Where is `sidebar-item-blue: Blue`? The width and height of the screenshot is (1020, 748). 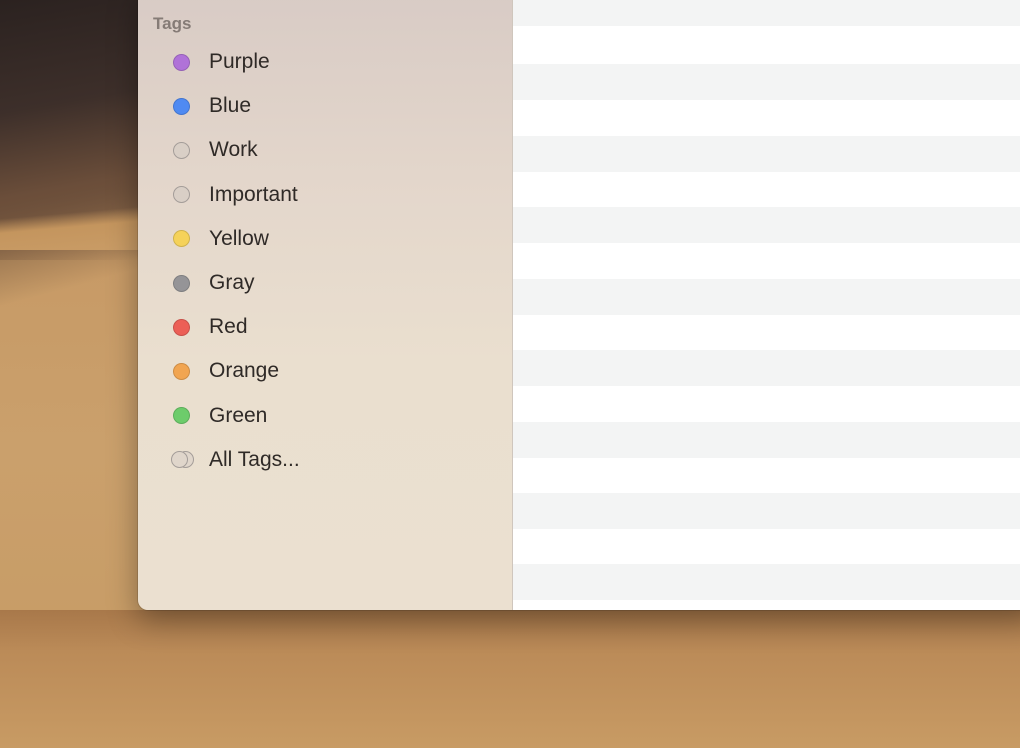
sidebar-item-blue: Blue is located at coordinates (325, 106).